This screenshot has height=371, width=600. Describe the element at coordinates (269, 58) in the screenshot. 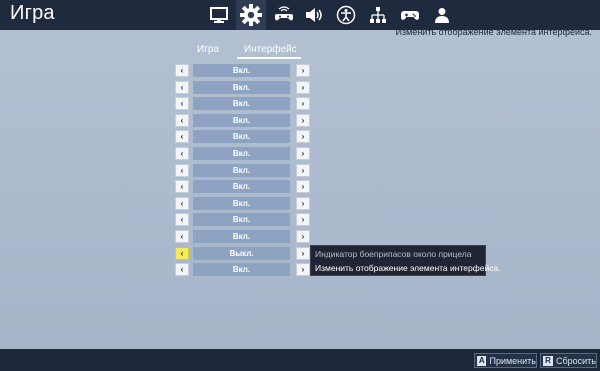

I see `active-tab-underline` at that location.